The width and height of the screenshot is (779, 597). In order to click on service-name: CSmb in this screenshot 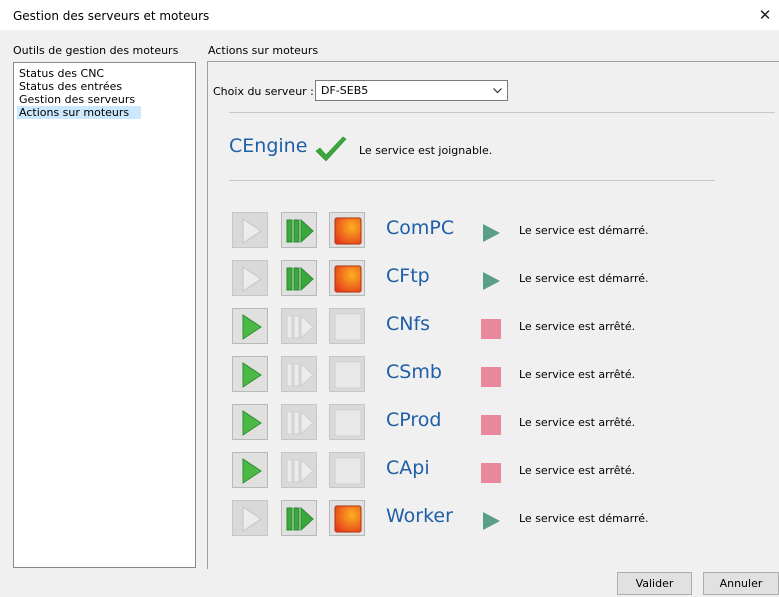, I will do `click(414, 372)`.